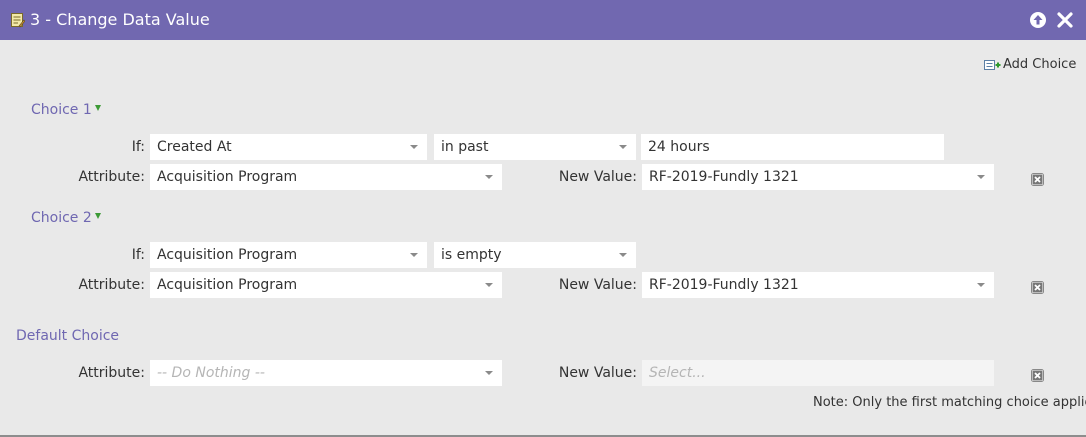 The image size is (1086, 437). Describe the element at coordinates (471, 255) in the screenshot. I see `choice-2-operator-value: is empty` at that location.